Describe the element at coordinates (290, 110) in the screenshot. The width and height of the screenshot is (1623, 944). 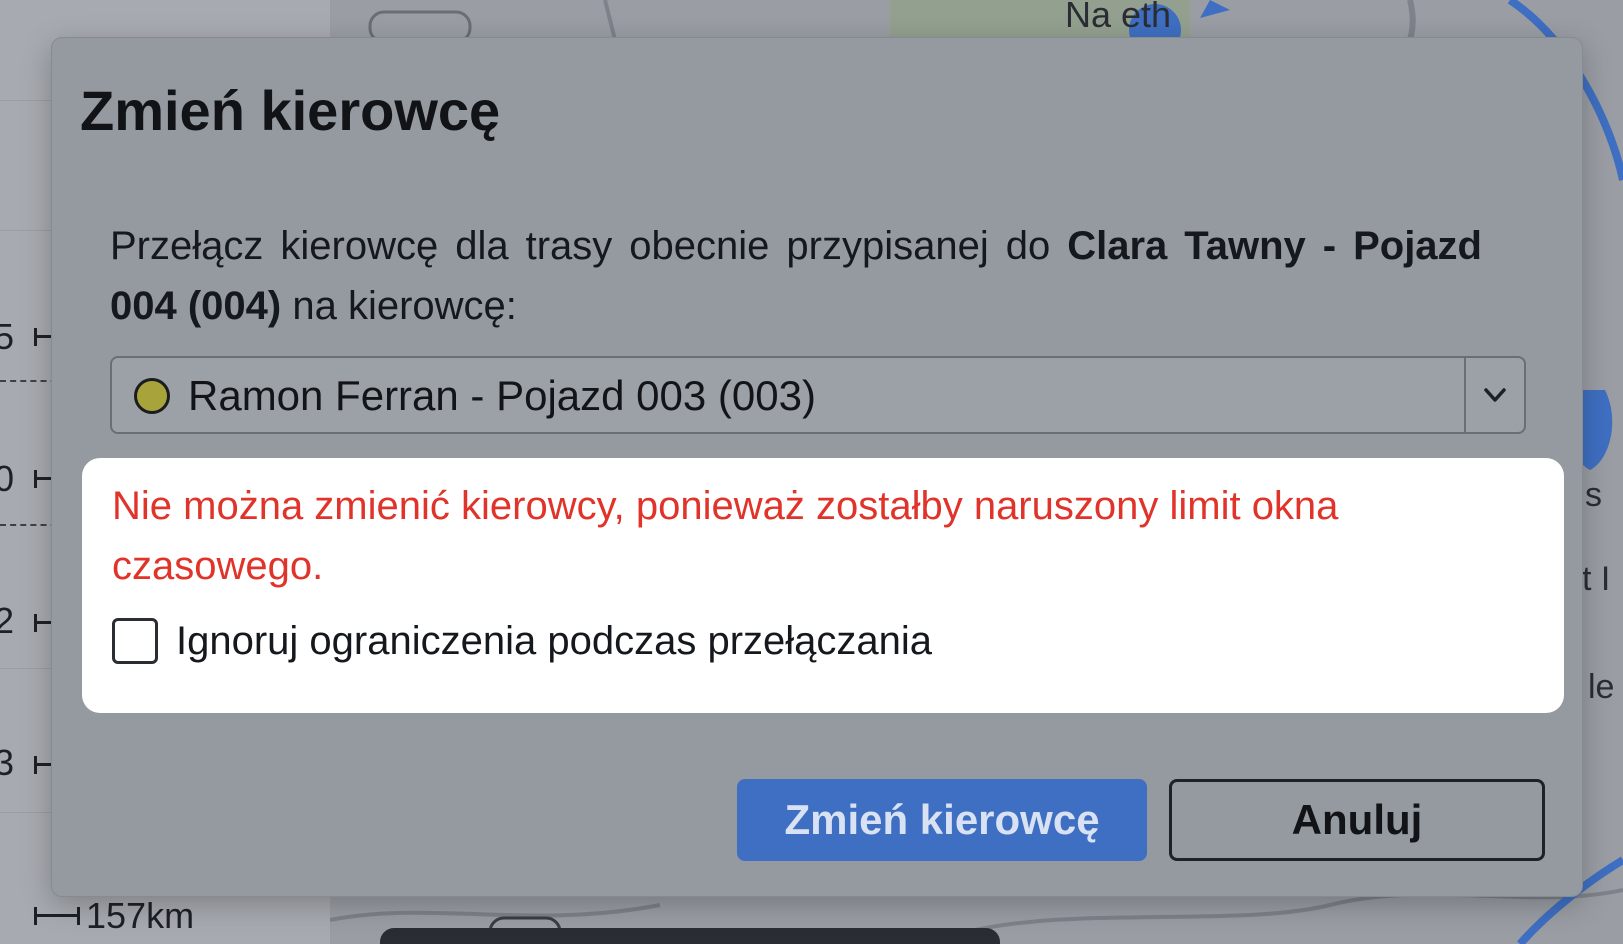
I see `dialog-title: Zmień kierowcę` at that location.